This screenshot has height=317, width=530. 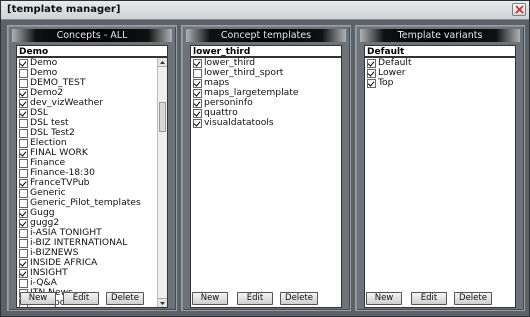 I want to click on list-item-label: visualdatatools, so click(x=239, y=122).